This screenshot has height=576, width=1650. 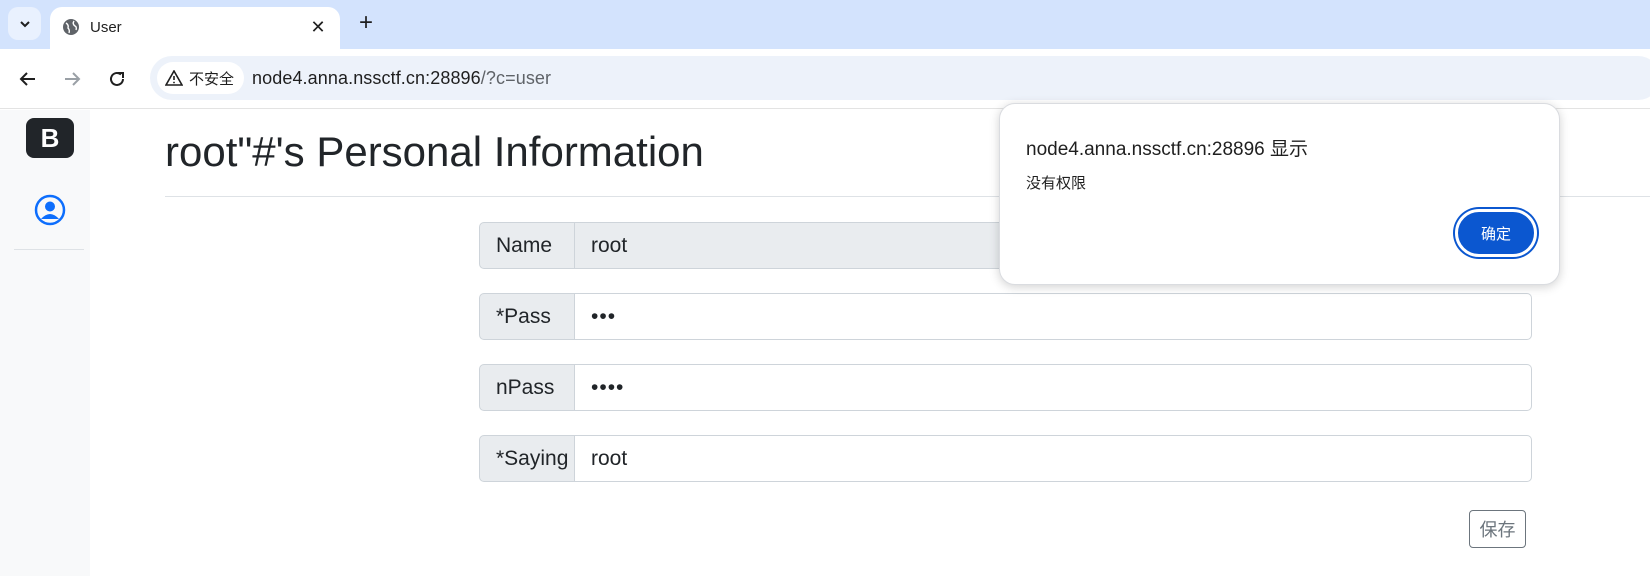 I want to click on new-pass-field, so click(x=1053, y=387).